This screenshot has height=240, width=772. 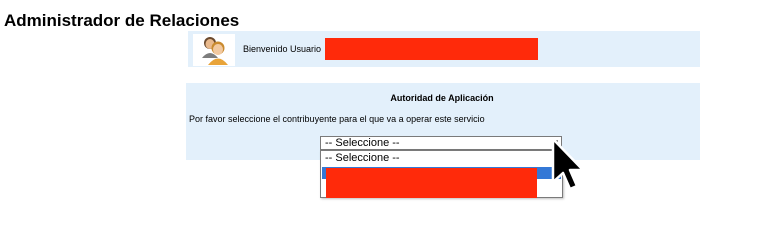 I want to click on welcome-bar: Bienvenido Usuario, so click(x=444, y=49).